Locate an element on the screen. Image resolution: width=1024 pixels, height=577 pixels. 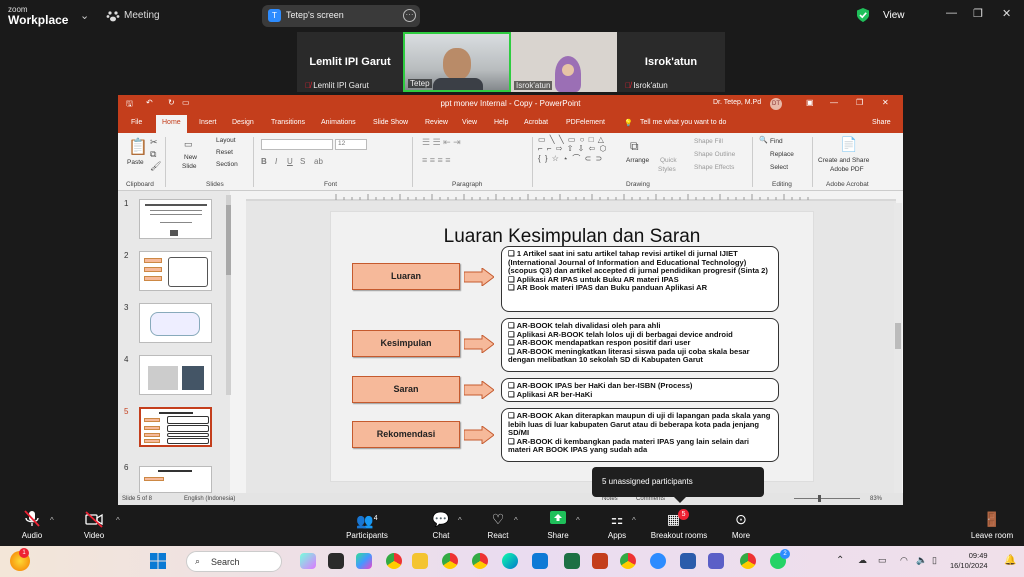
find-icon: 🔍 is located at coordinates (763, 140).